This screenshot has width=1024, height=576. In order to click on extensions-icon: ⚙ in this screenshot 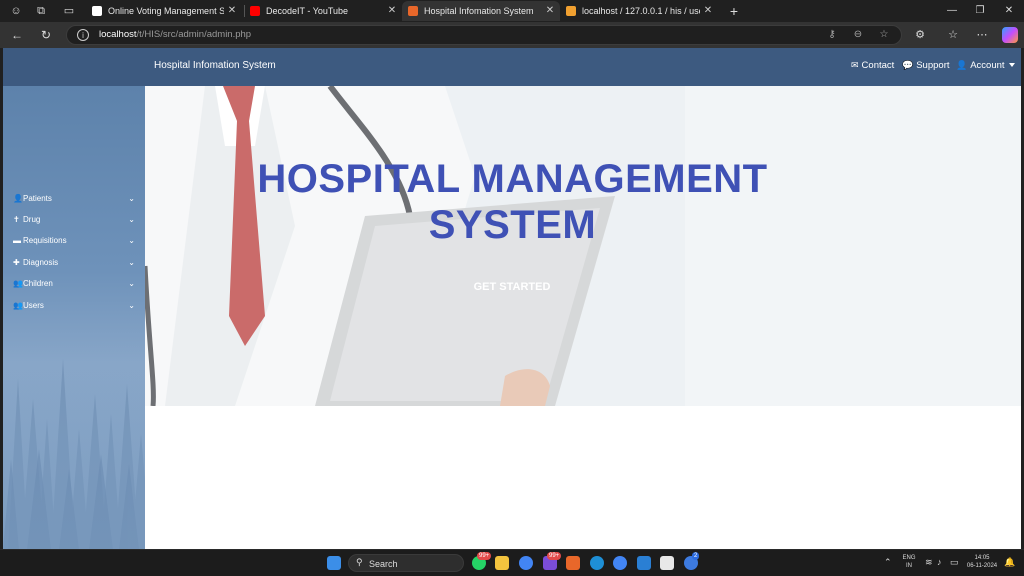, I will do `click(920, 35)`.